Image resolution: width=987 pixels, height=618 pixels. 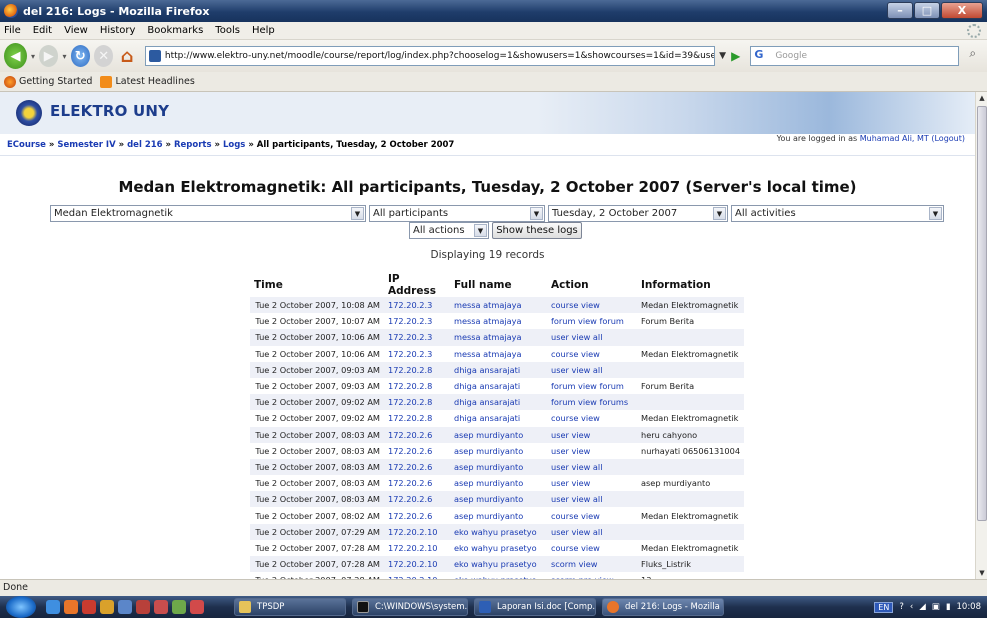 I want to click on cell-action: forum view forums, so click(x=592, y=402).